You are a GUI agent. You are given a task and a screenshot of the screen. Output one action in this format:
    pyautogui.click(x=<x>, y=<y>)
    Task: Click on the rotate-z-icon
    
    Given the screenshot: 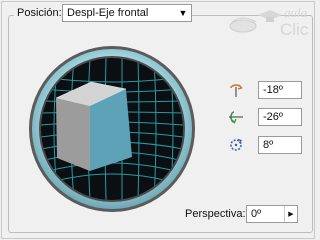 What is the action you would take?
    pyautogui.click(x=236, y=145)
    